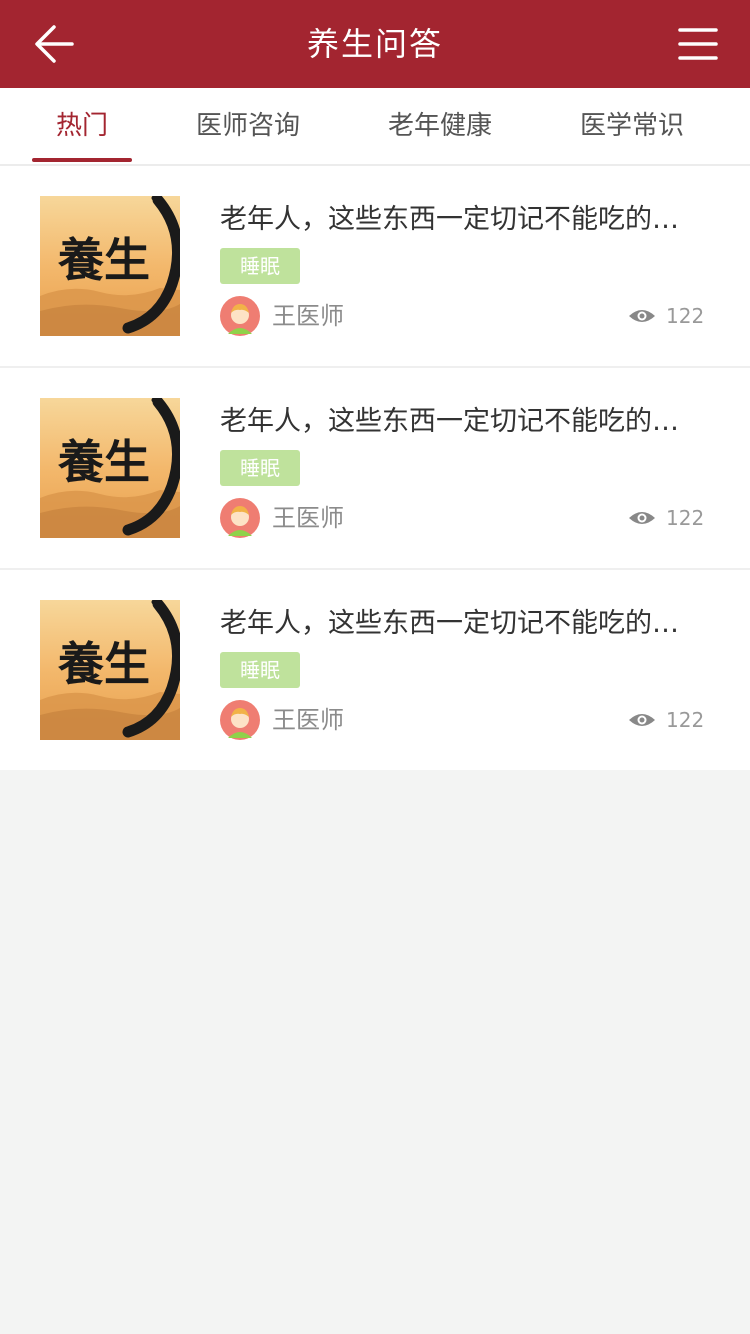  What do you see at coordinates (82, 160) in the screenshot?
I see `active-tab-indicator` at bounding box center [82, 160].